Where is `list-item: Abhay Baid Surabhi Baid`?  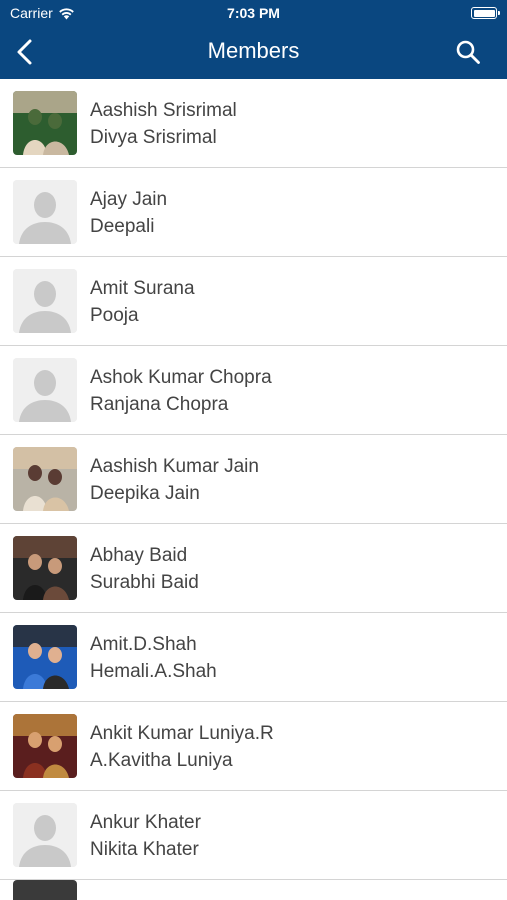 list-item: Abhay Baid Surabhi Baid is located at coordinates (253, 568).